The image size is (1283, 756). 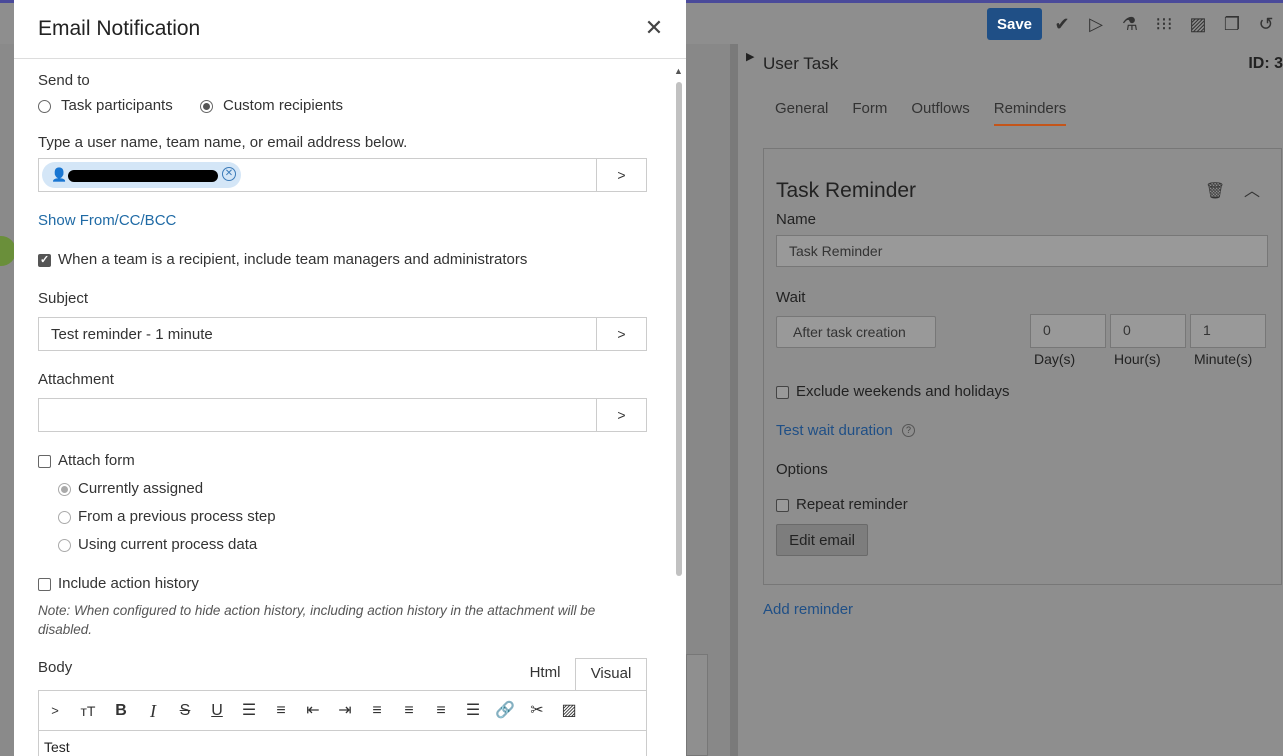 What do you see at coordinates (44, 461) in the screenshot?
I see `attach-form-checkbox` at bounding box center [44, 461].